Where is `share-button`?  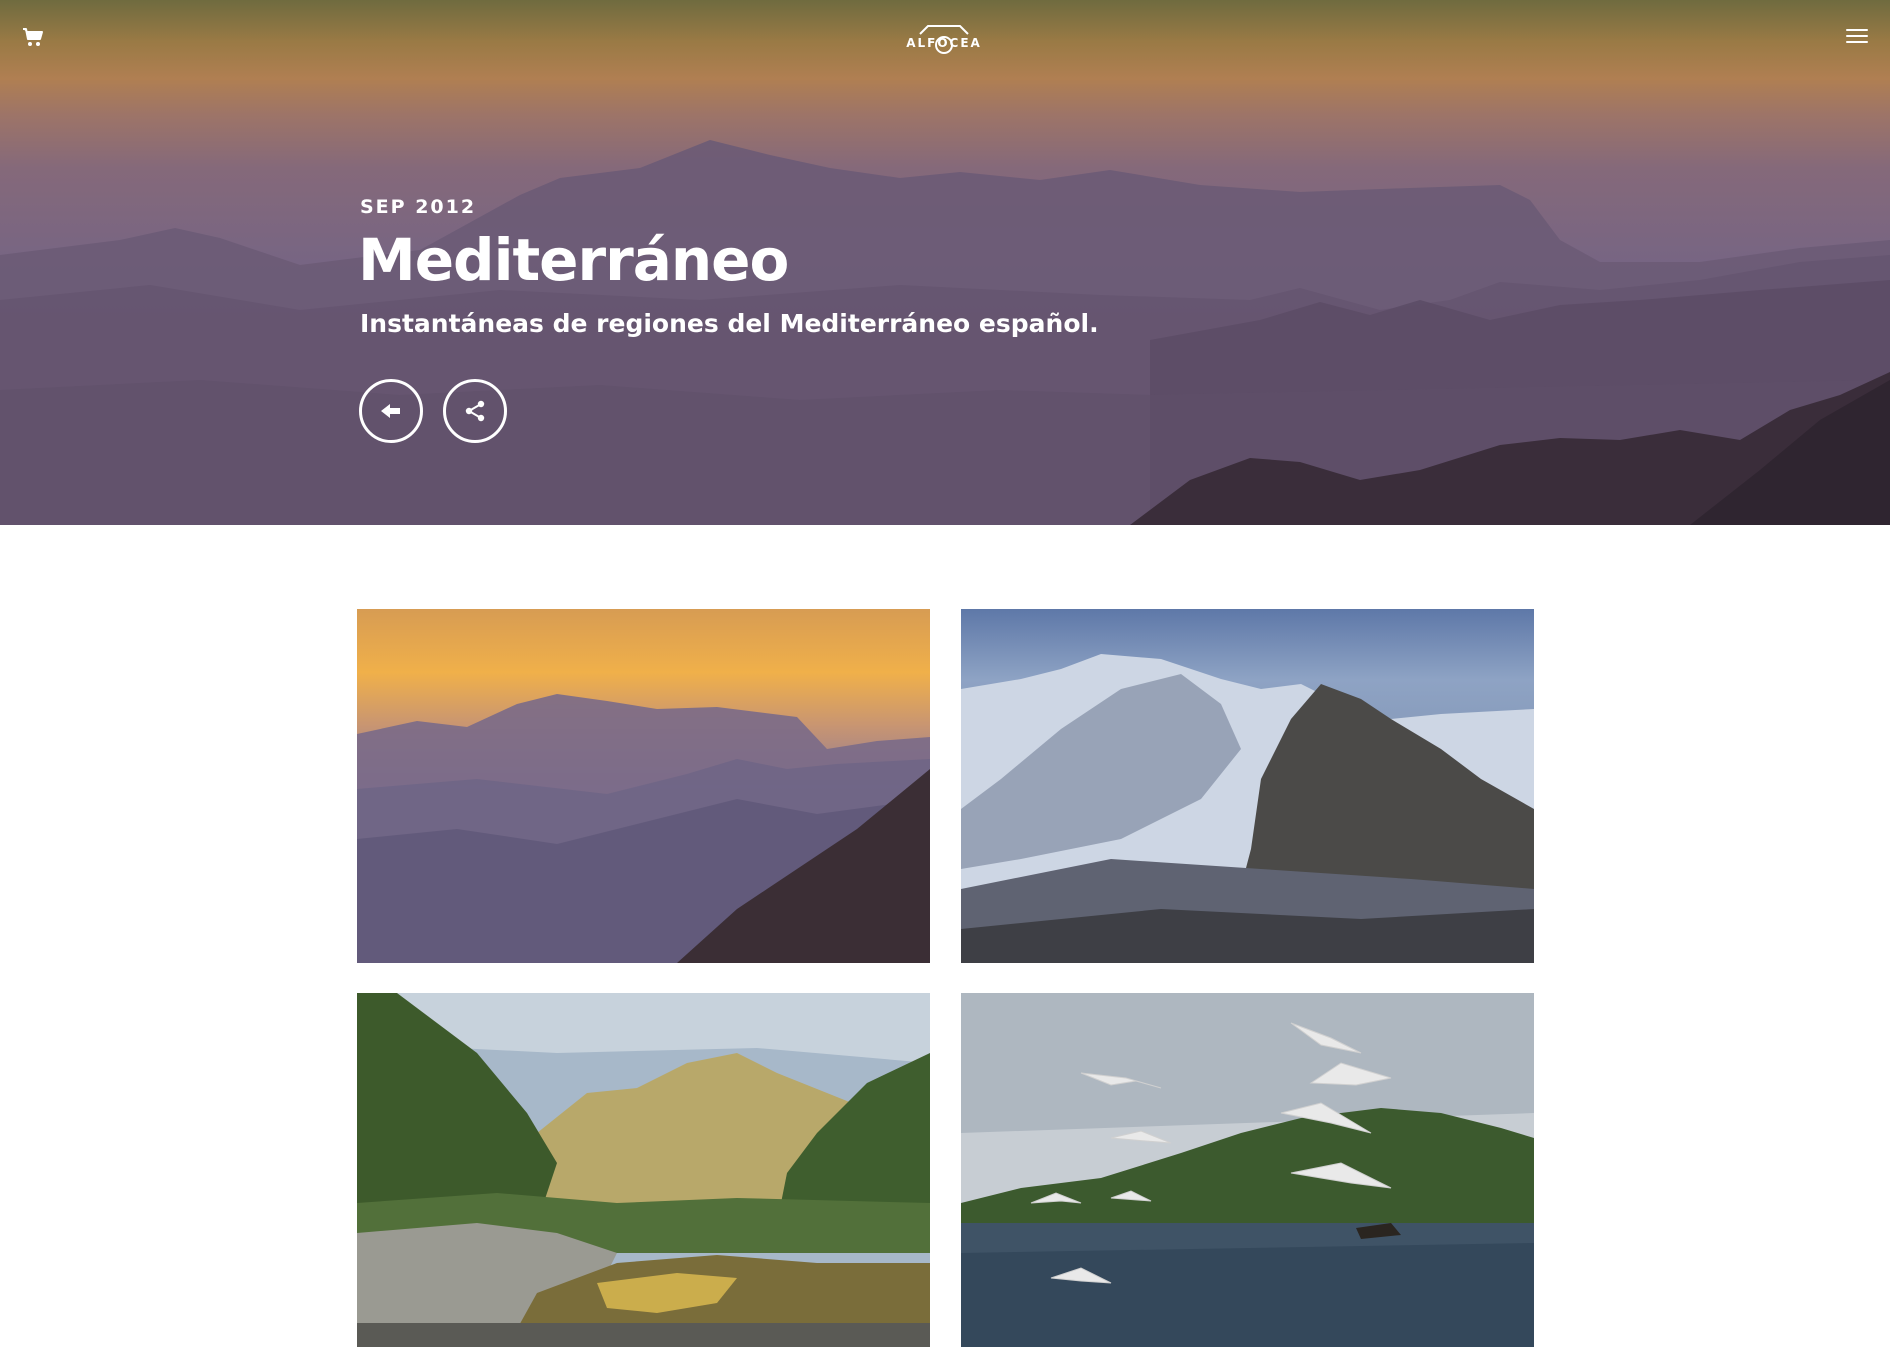
share-button is located at coordinates (475, 411).